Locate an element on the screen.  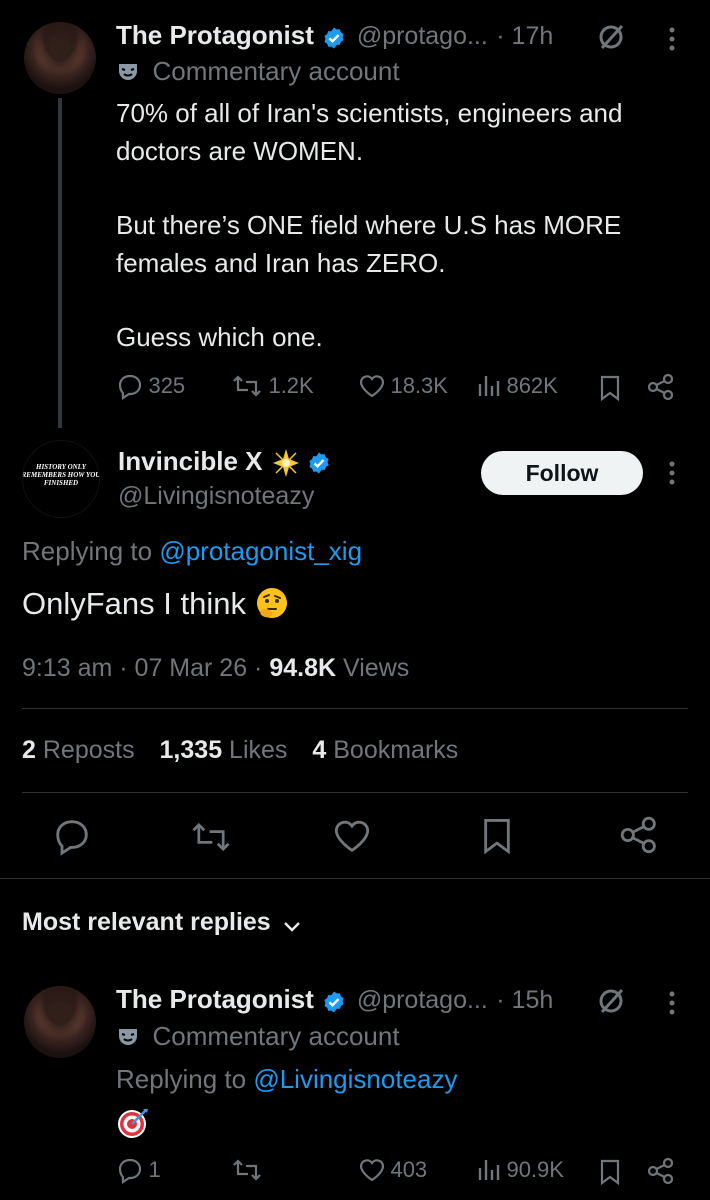
chevron-down-icon is located at coordinates (292, 926).